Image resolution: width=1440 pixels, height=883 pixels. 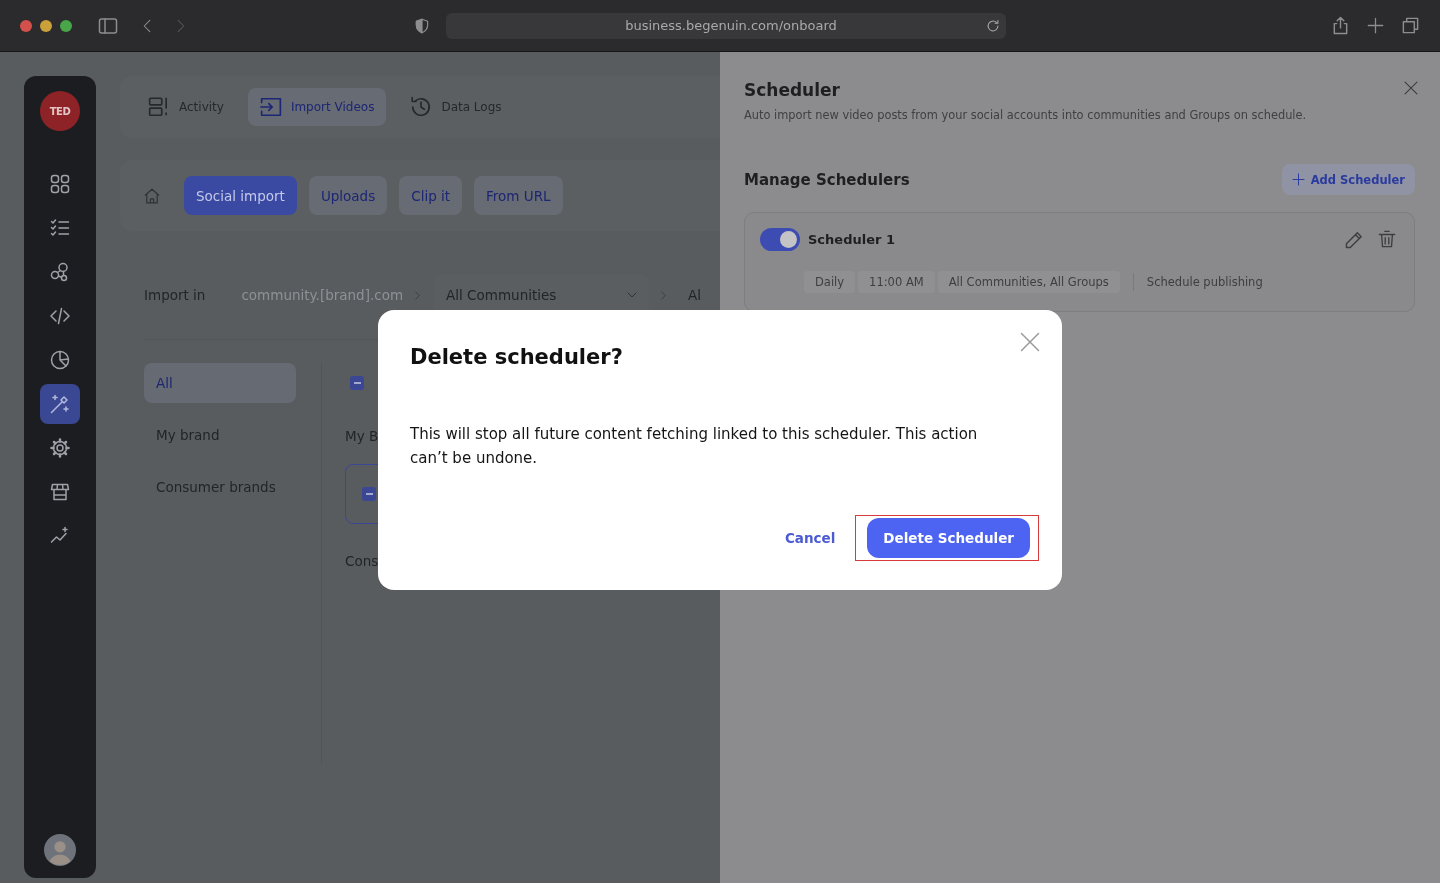 I want to click on panel-subtitle: Auto import new video posts from your social accounts into communities and Groups on schedule., so click(x=1025, y=115).